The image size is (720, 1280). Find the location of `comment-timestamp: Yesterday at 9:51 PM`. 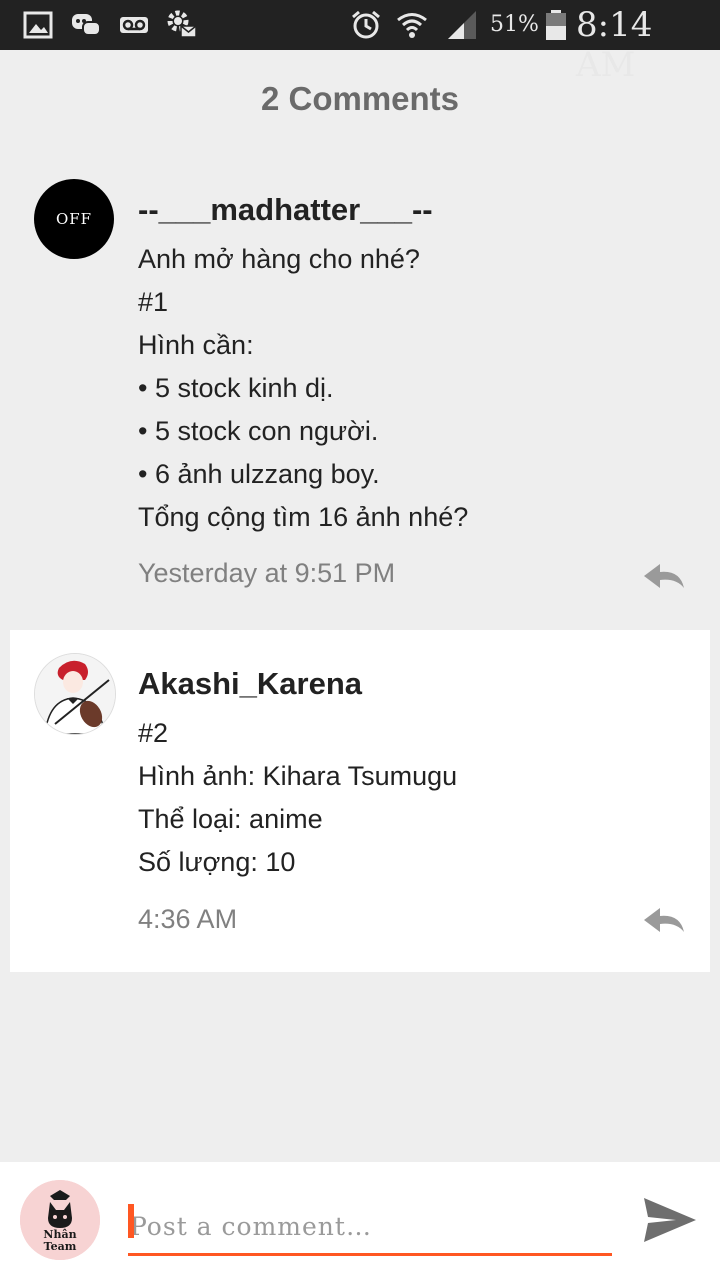

comment-timestamp: Yesterday at 9:51 PM is located at coordinates (267, 573).